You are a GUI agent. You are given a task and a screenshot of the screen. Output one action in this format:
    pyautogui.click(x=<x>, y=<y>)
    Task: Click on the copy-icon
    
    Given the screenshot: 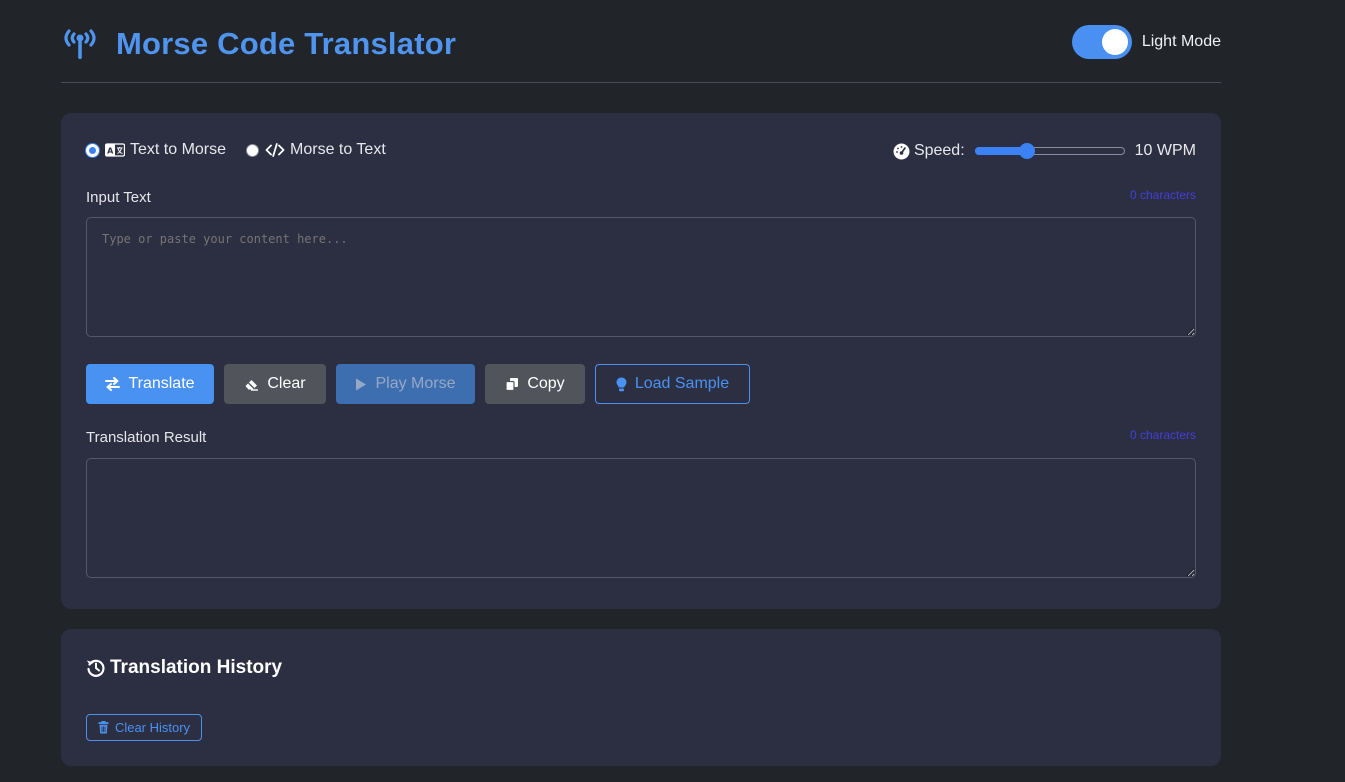 What is the action you would take?
    pyautogui.click(x=512, y=384)
    